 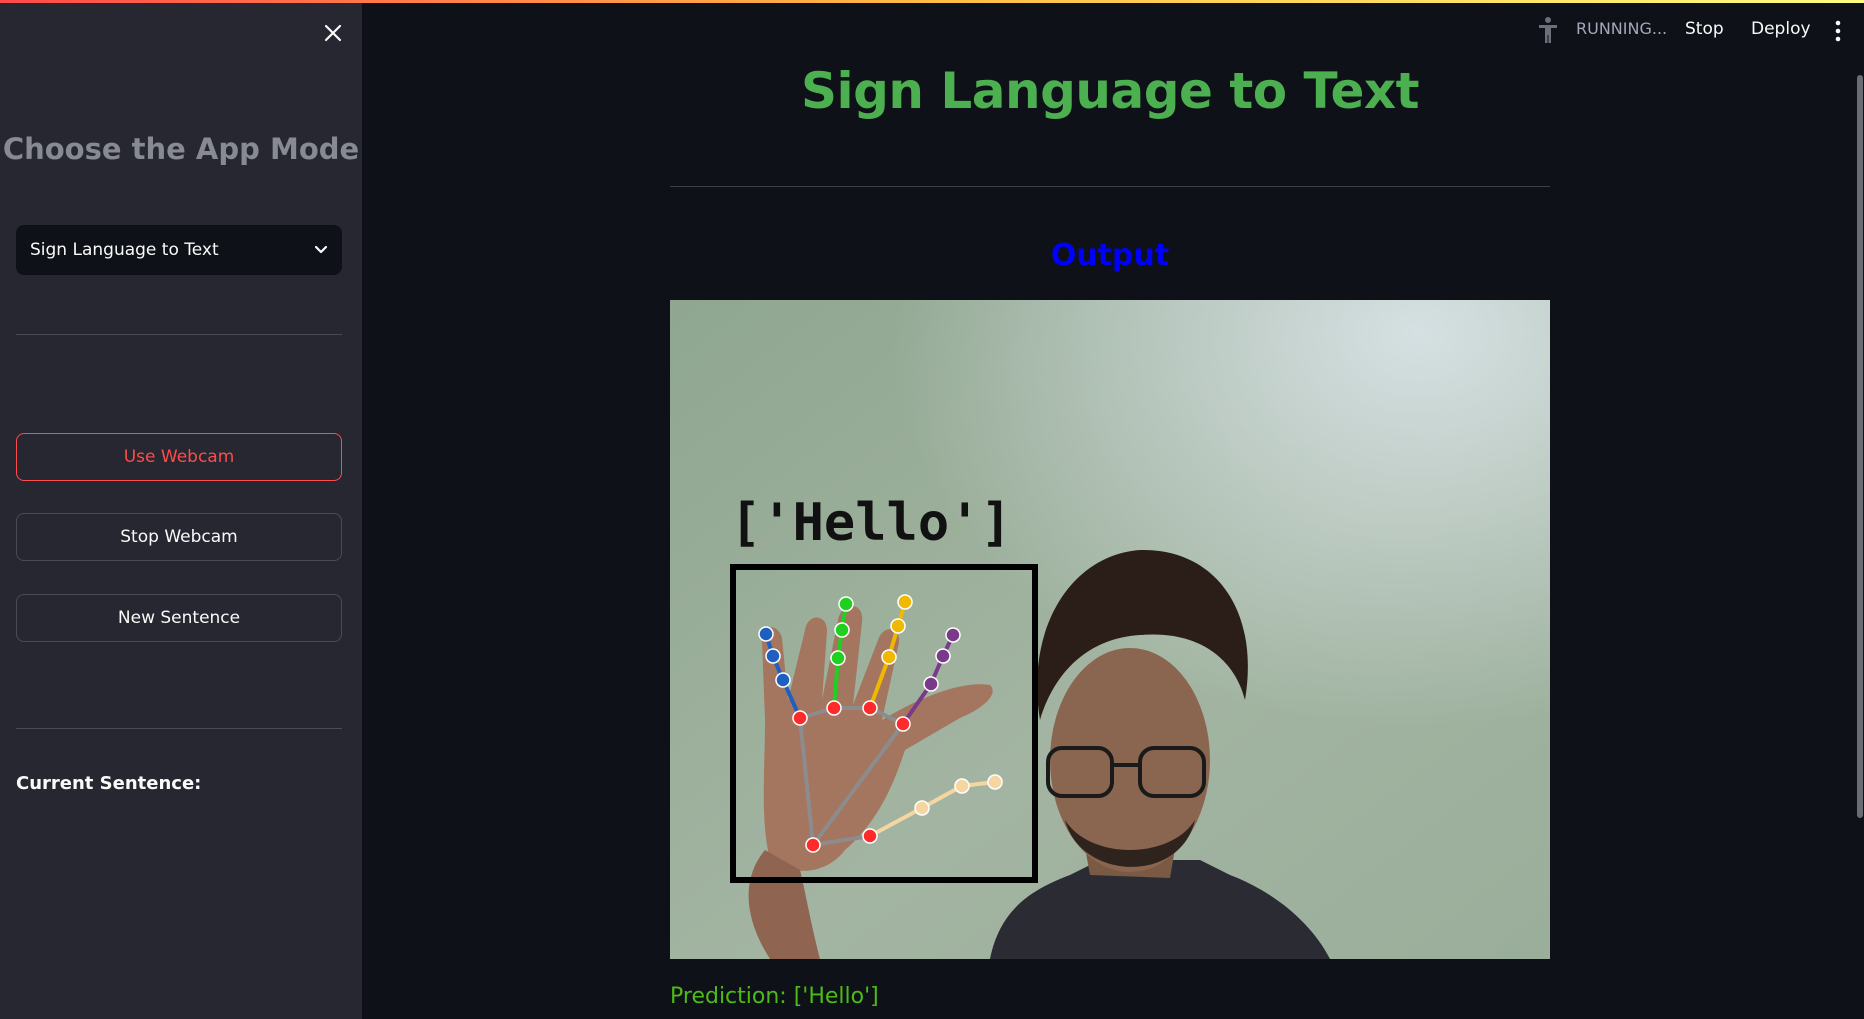 I want to click on frame-overlay-text: ['Hello'], so click(x=871, y=523).